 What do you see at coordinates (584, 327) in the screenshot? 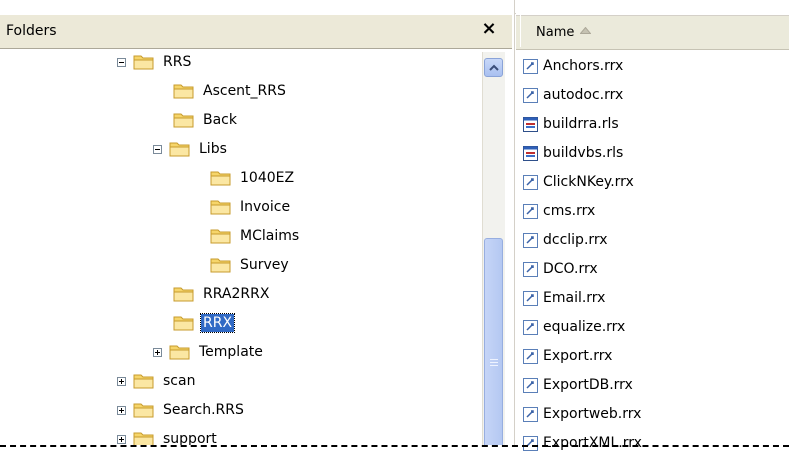
I see `file-name: equalize.rrx` at bounding box center [584, 327].